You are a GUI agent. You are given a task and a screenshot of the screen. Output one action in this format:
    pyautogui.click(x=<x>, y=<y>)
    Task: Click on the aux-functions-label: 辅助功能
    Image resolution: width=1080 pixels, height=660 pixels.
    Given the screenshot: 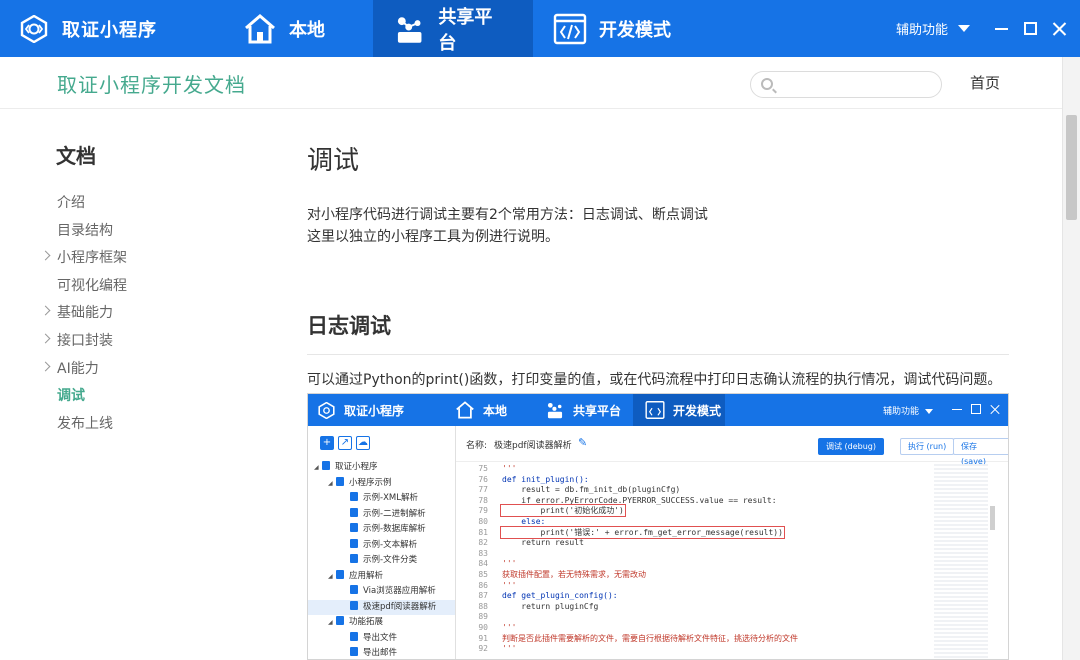 What is the action you would take?
    pyautogui.click(x=921, y=30)
    